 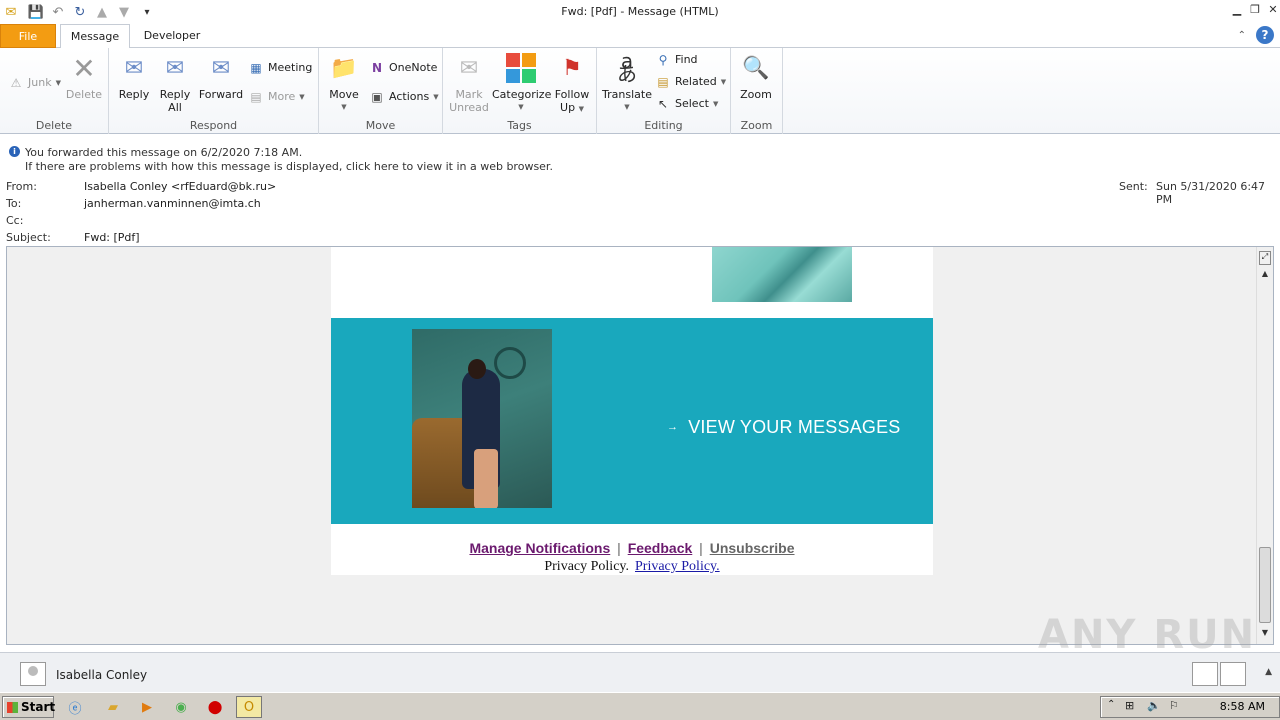 I want to click on move-group: 📁 Move ▼ N OneNote ▣ Actions ▼ Move, so click(x=381, y=91).